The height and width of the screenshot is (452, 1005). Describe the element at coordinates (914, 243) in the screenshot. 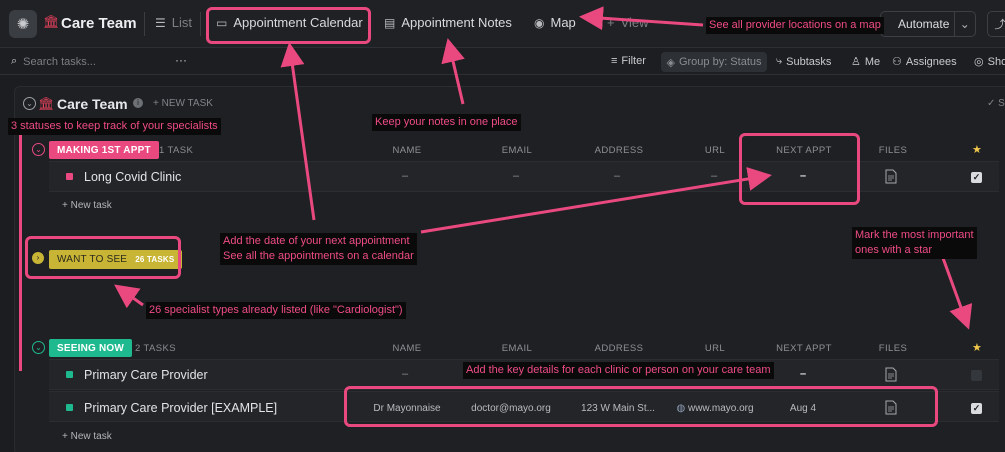

I see `annotation-star: Mark the most important ones with a star` at that location.